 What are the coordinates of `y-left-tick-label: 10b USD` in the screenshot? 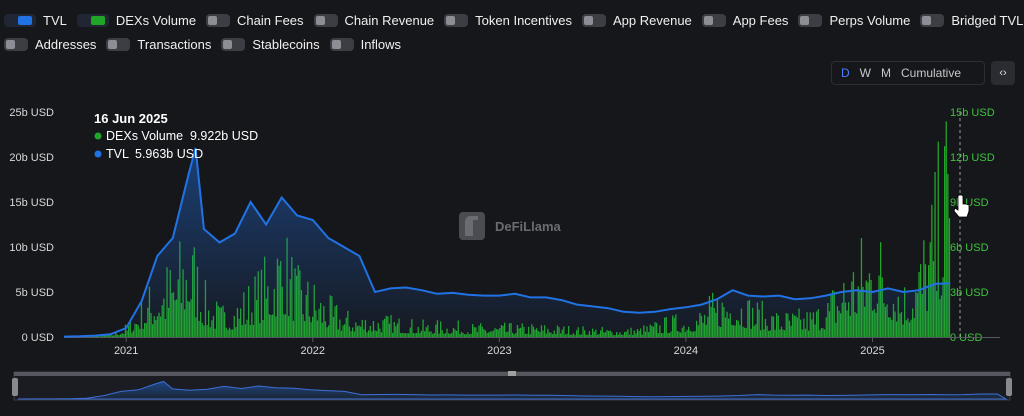 It's located at (31, 248).